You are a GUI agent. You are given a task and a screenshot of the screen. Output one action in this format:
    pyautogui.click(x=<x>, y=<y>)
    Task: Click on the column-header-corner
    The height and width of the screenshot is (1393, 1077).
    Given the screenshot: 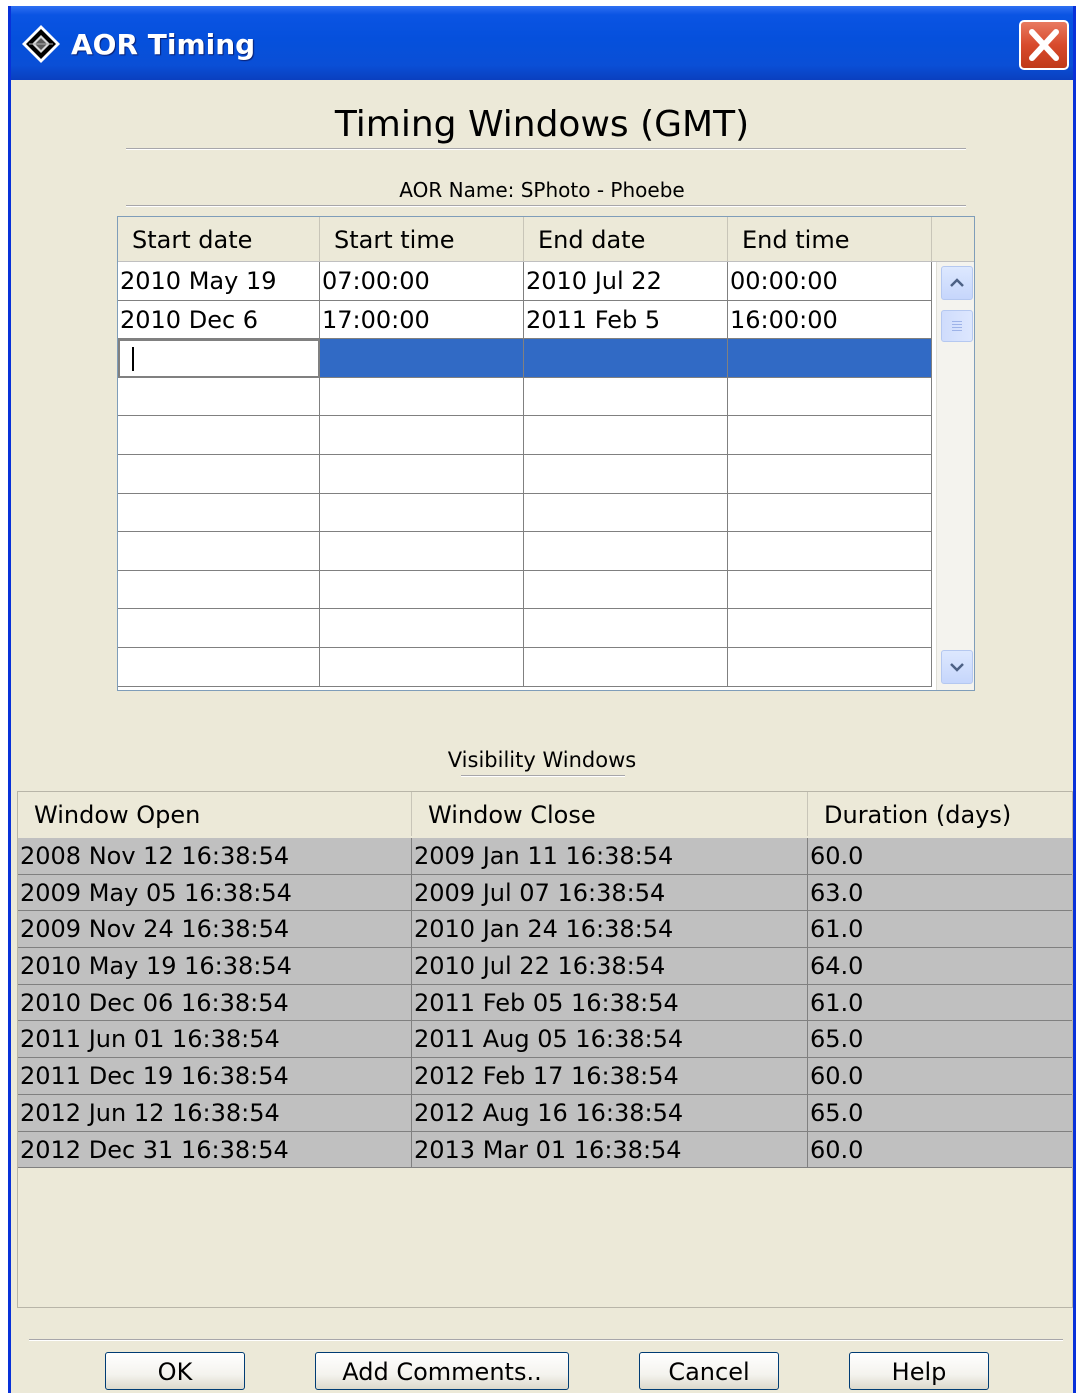 What is the action you would take?
    pyautogui.click(x=953, y=239)
    